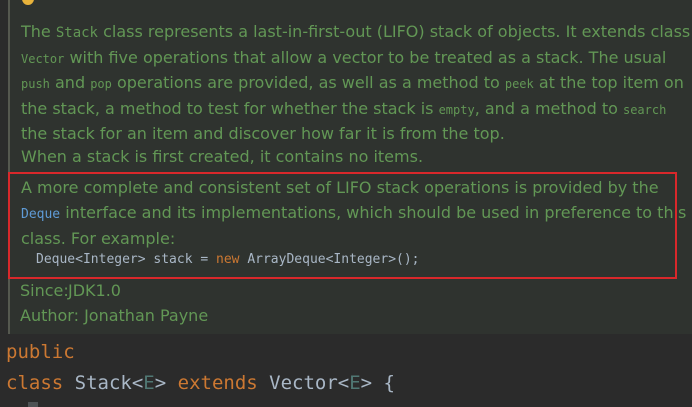 Image resolution: width=692 pixels, height=407 pixels. What do you see at coordinates (377, 383) in the screenshot?
I see `code-text: > {` at bounding box center [377, 383].